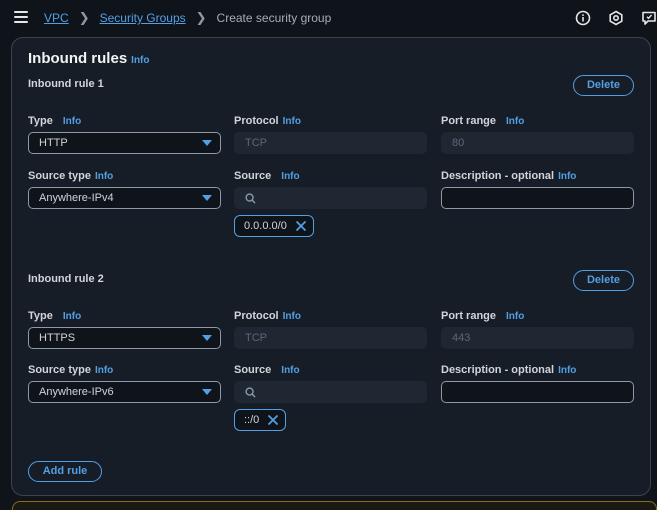 The image size is (657, 510). What do you see at coordinates (124, 338) in the screenshot?
I see `type-select: HTTPS` at bounding box center [124, 338].